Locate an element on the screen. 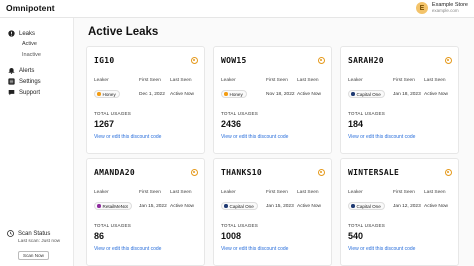  sidebar-item-settings: Settings is located at coordinates (39, 81).